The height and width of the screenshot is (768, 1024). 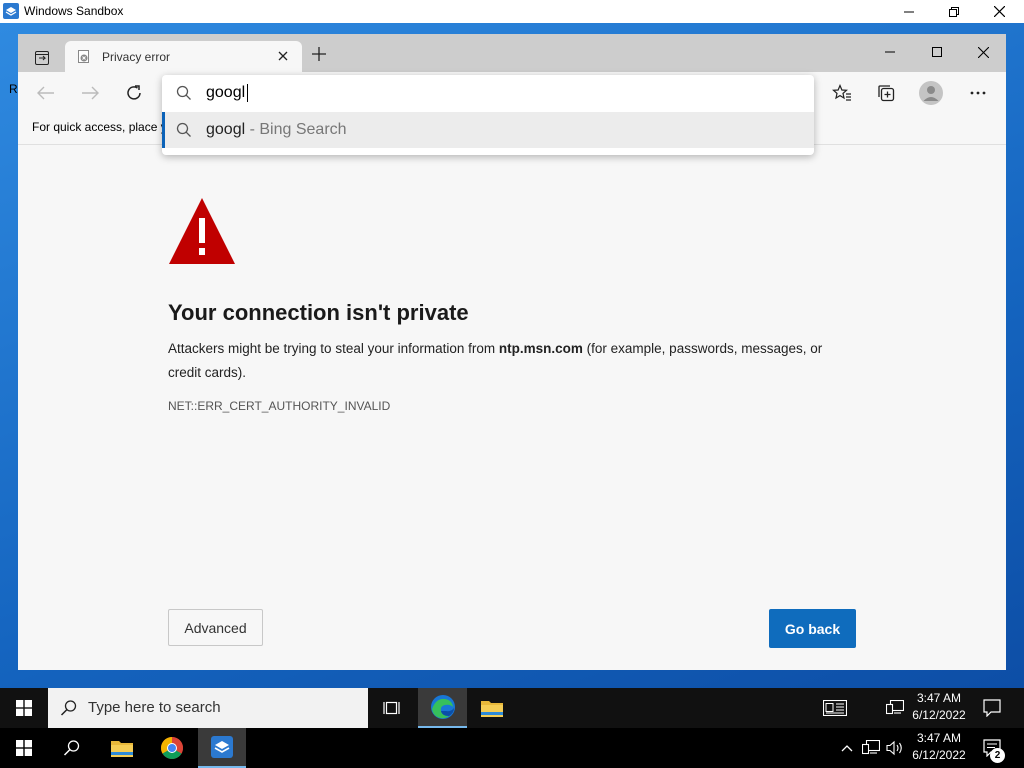 I want to click on avatar-icon, so click(x=931, y=93).